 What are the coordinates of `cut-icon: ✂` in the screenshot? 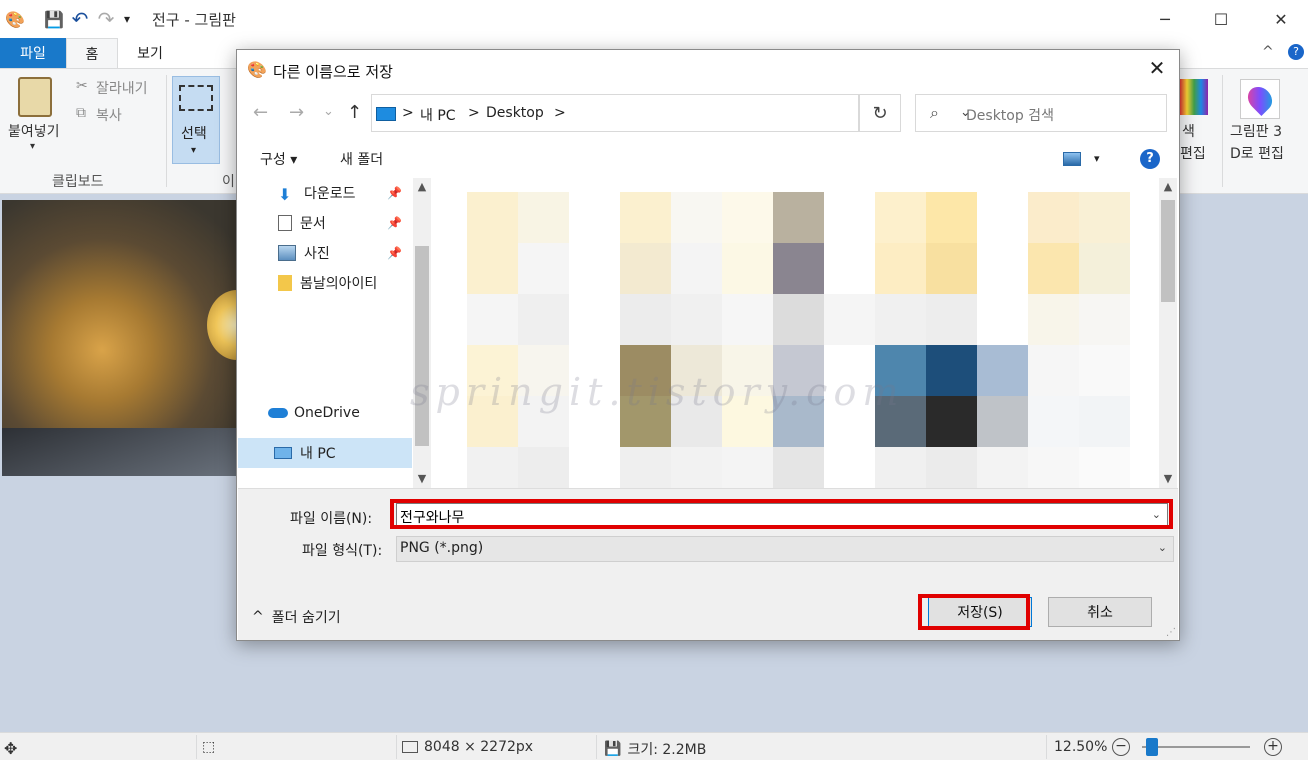 It's located at (82, 86).